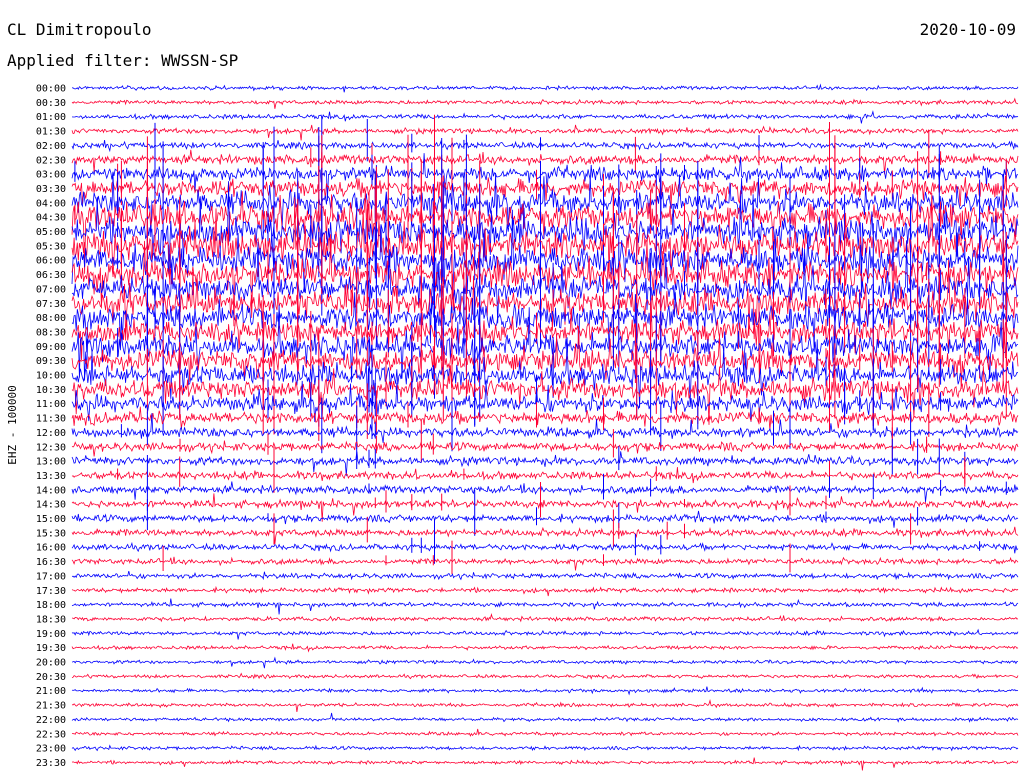 The height and width of the screenshot is (780, 1024). Describe the element at coordinates (51, 447) in the screenshot. I see `time-tick-label: 12:30` at that location.